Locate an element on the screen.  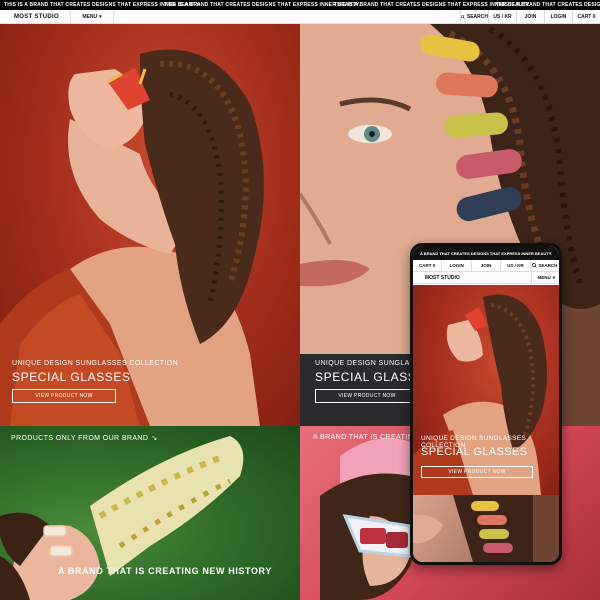
mobile-secondary-hero is located at coordinates (486, 528).